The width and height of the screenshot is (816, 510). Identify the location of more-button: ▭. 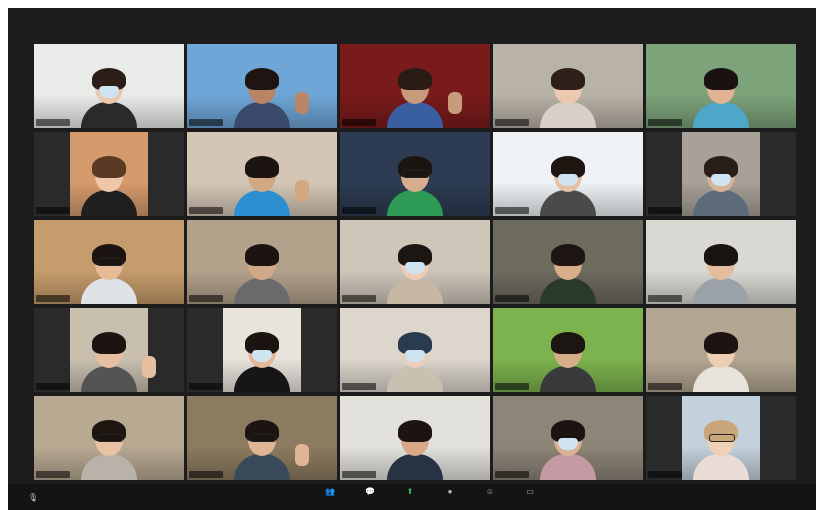
(530, 497).